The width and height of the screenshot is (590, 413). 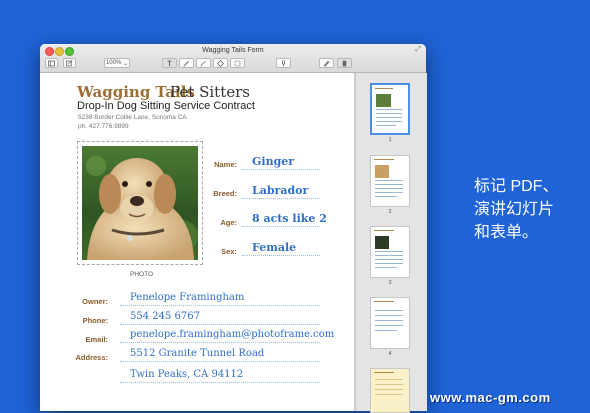 What do you see at coordinates (91, 357) in the screenshot?
I see `address-label: Address:` at bounding box center [91, 357].